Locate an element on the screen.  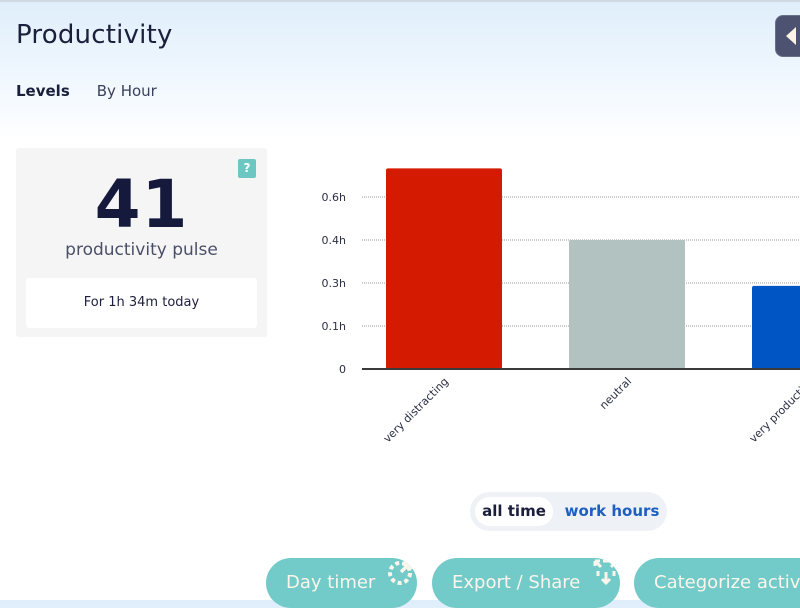
y-axis-ticks: 0 0.1h 0.3h 0.4h 0.6h is located at coordinates (334, 283).